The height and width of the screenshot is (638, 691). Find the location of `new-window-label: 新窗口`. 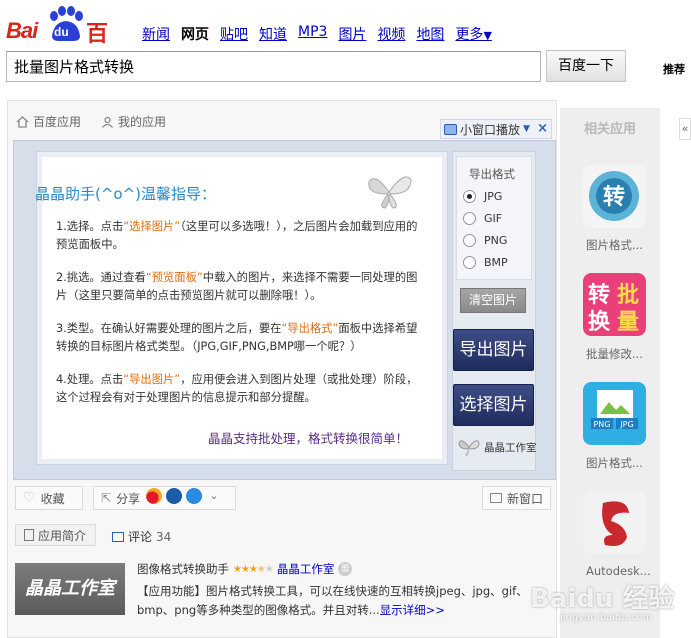

new-window-label: 新窗口 is located at coordinates (524, 498).